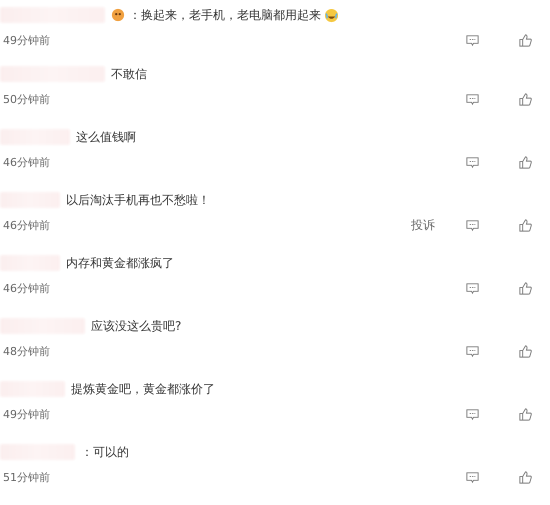 This screenshot has width=550, height=505. Describe the element at coordinates (27, 351) in the screenshot. I see `comment-time: 48分钟前` at that location.